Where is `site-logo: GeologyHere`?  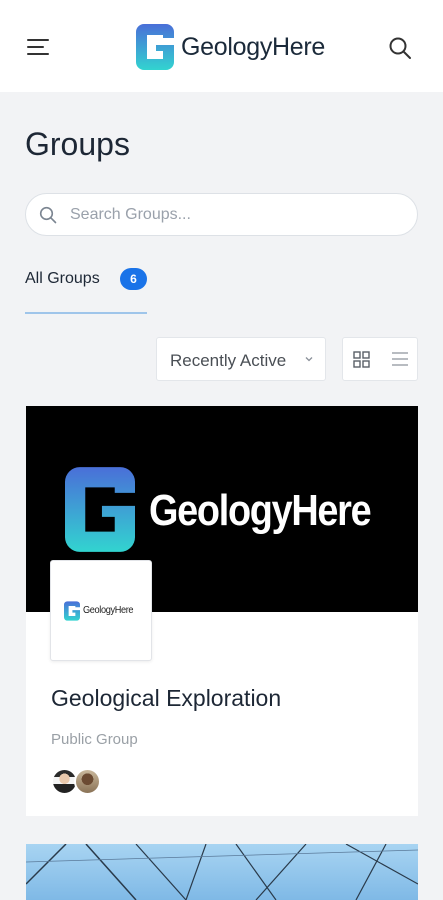 site-logo: GeologyHere is located at coordinates (230, 47).